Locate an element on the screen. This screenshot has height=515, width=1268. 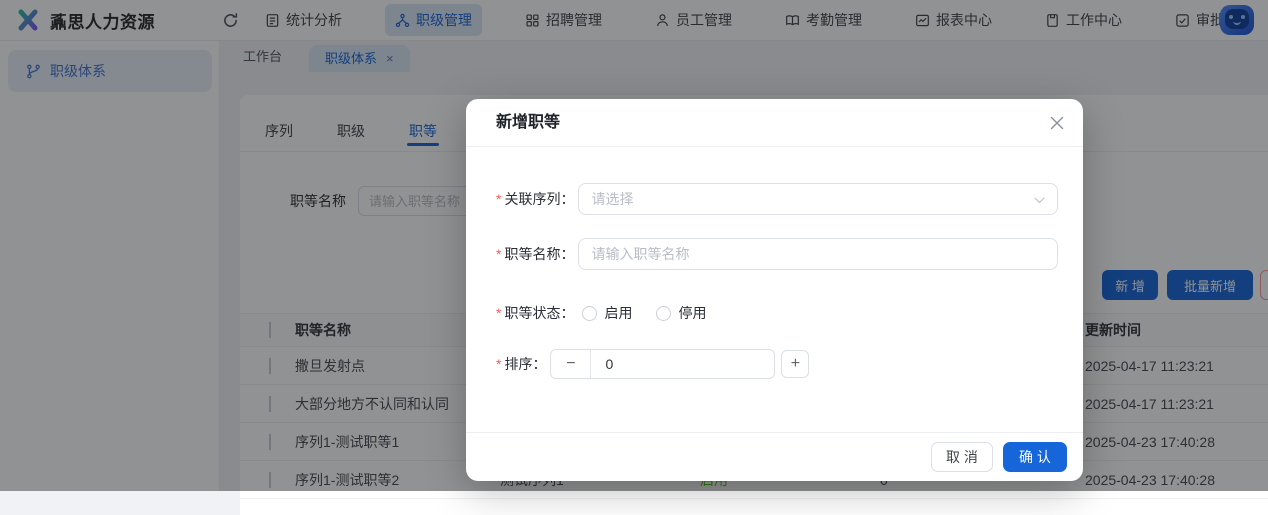
order-value-input is located at coordinates (671, 364).